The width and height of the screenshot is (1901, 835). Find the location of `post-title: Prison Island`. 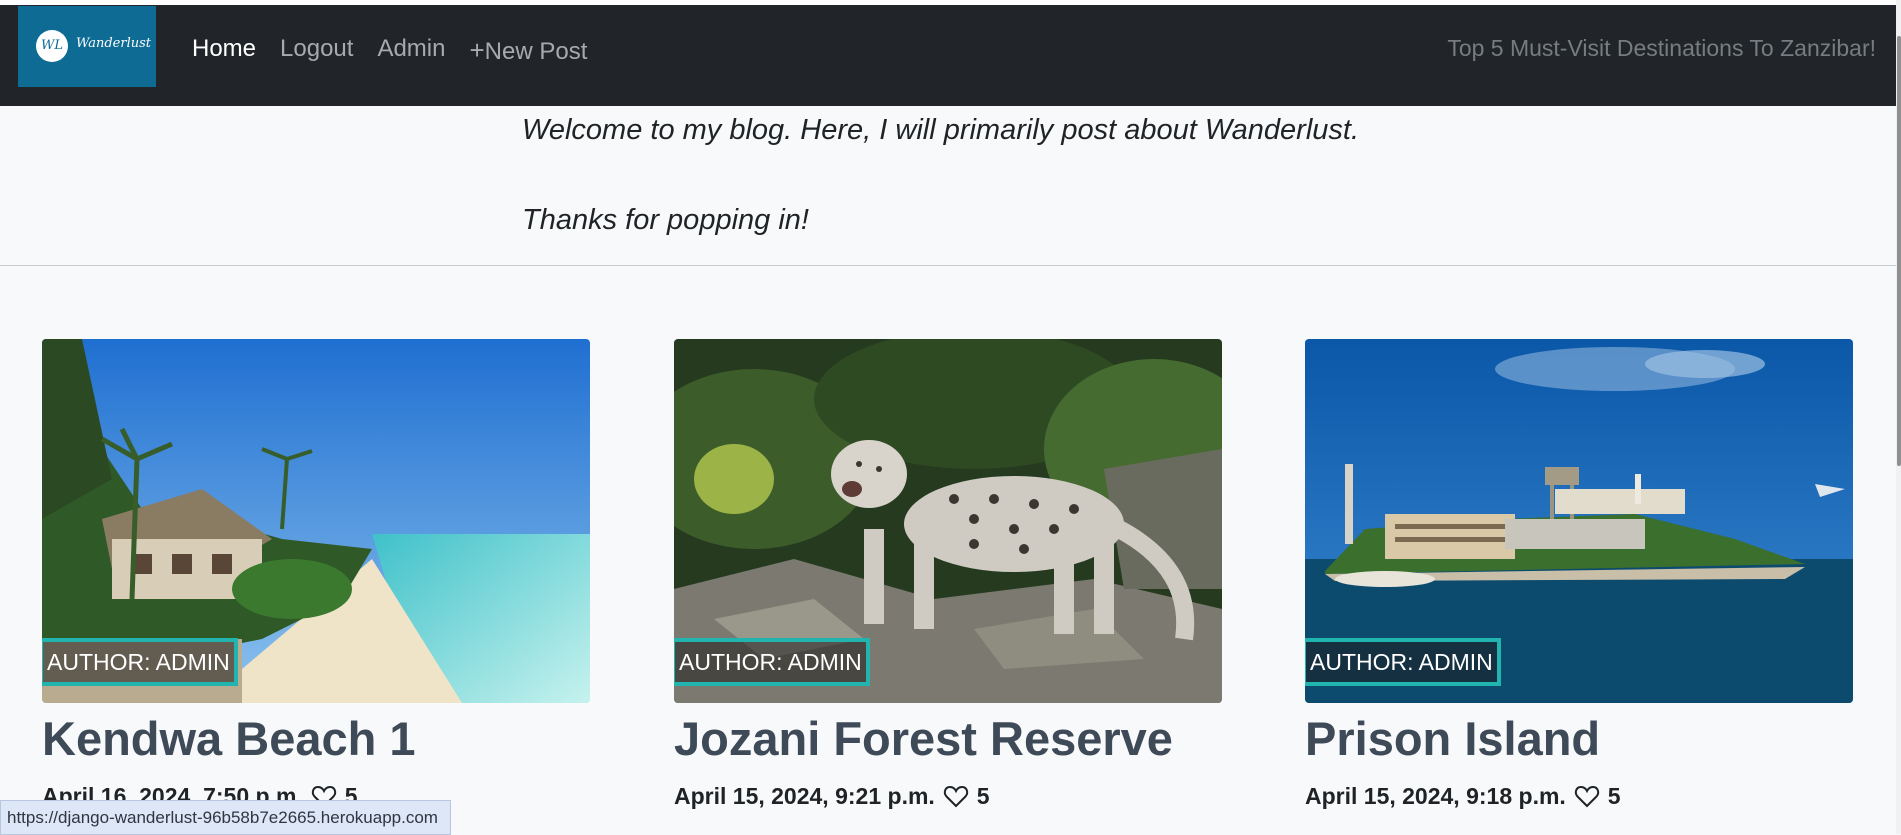

post-title: Prison Island is located at coordinates (1579, 739).